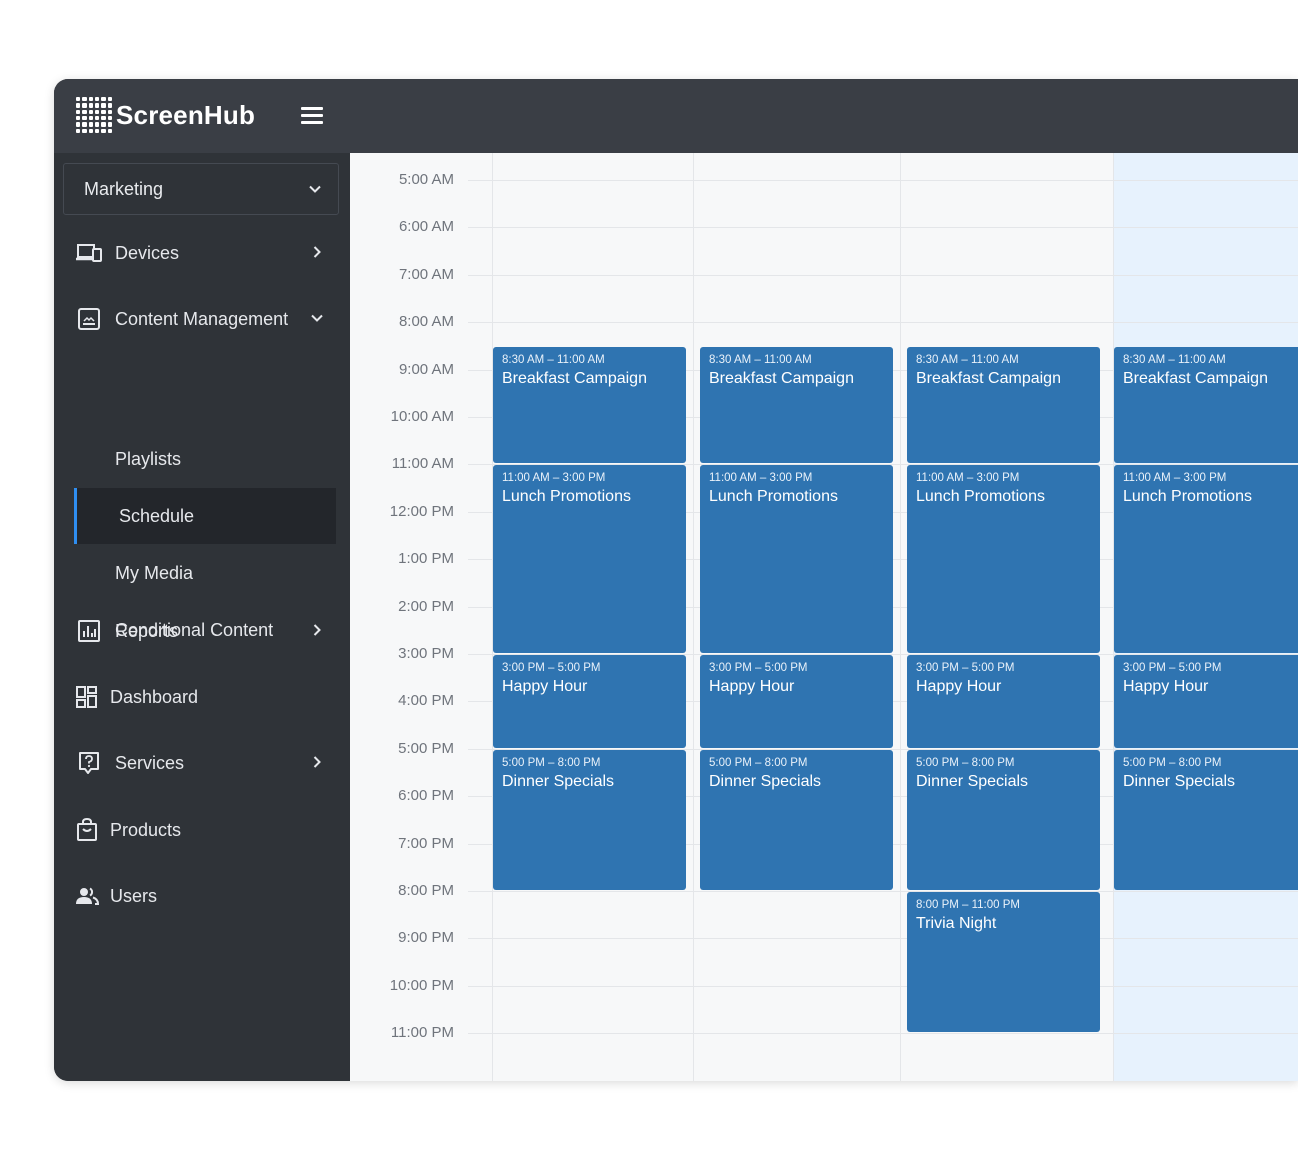 Image resolution: width=1298 pixels, height=1160 pixels. Describe the element at coordinates (202, 319) in the screenshot. I see `sidebar-item-content-management: Content Management` at that location.